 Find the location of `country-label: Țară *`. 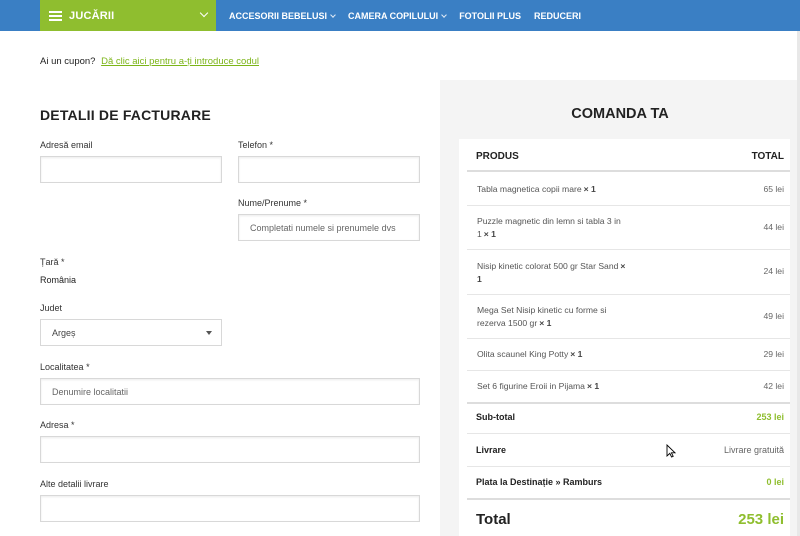

country-label: Țară * is located at coordinates (52, 262).